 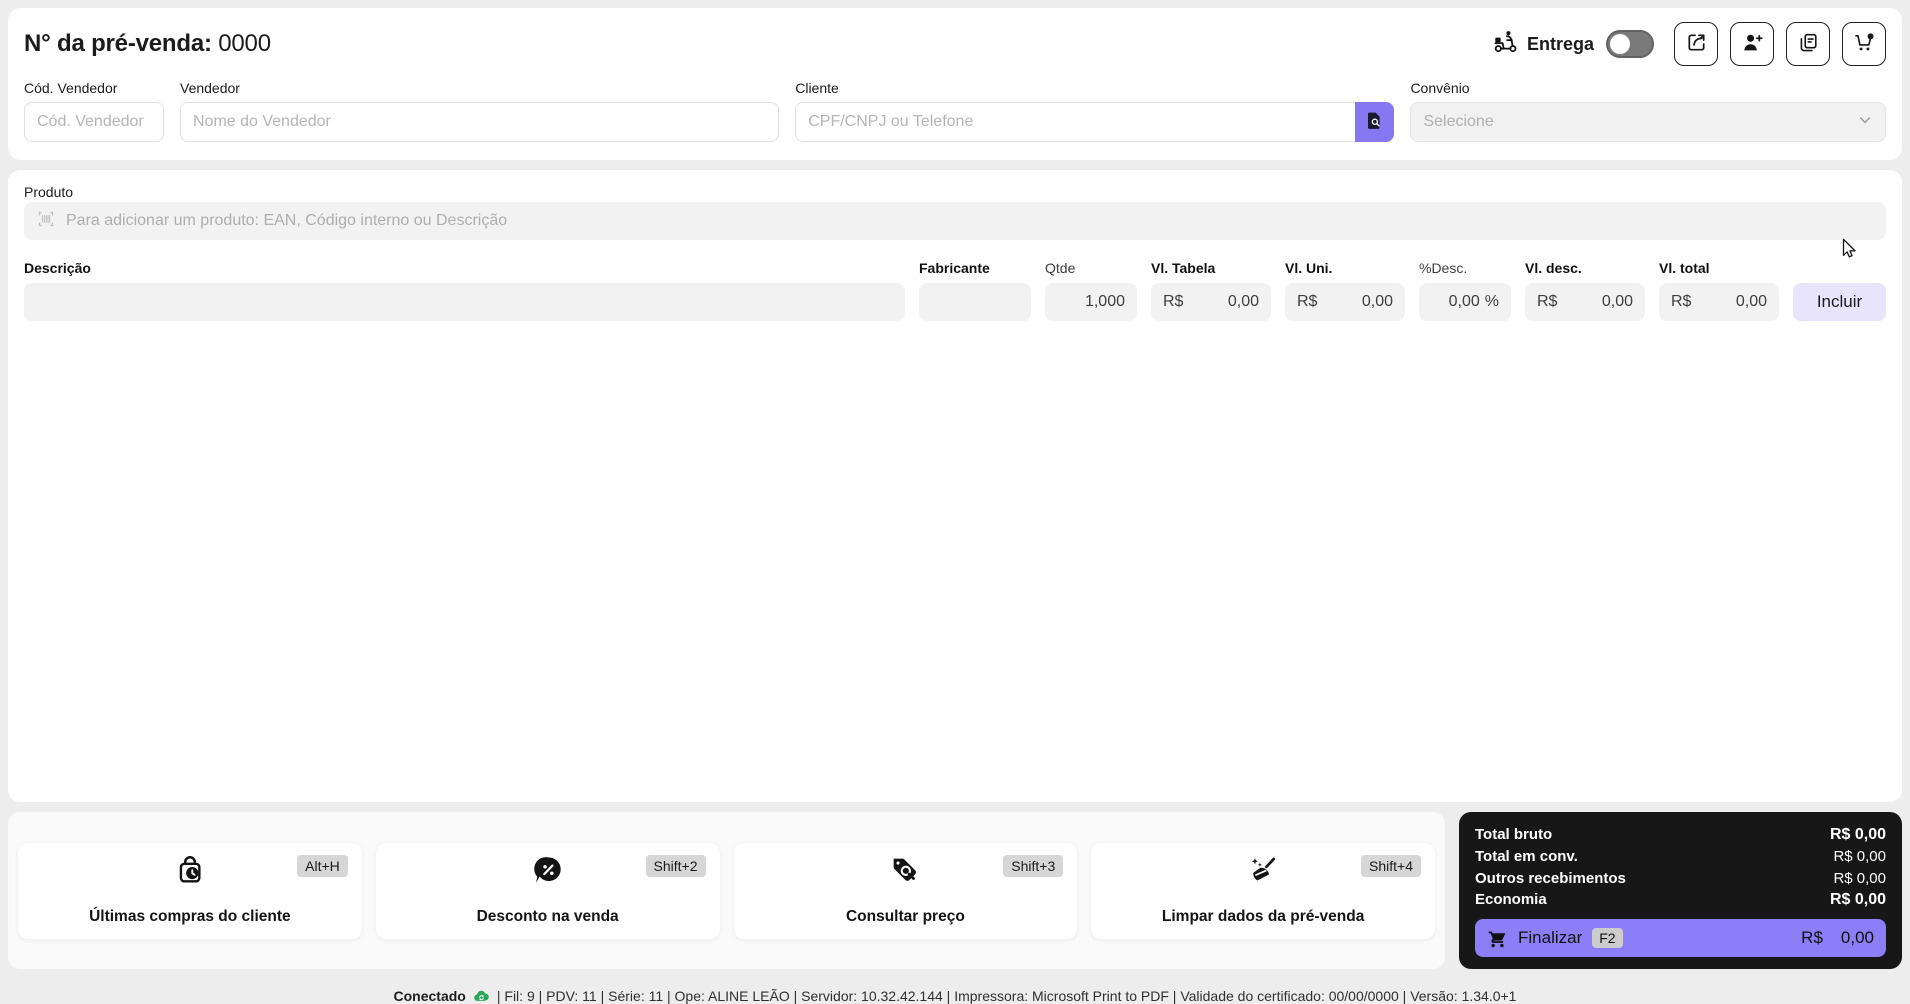 I want to click on action-sale-discount: Shift+2 Desconto na venda, so click(x=547, y=890).